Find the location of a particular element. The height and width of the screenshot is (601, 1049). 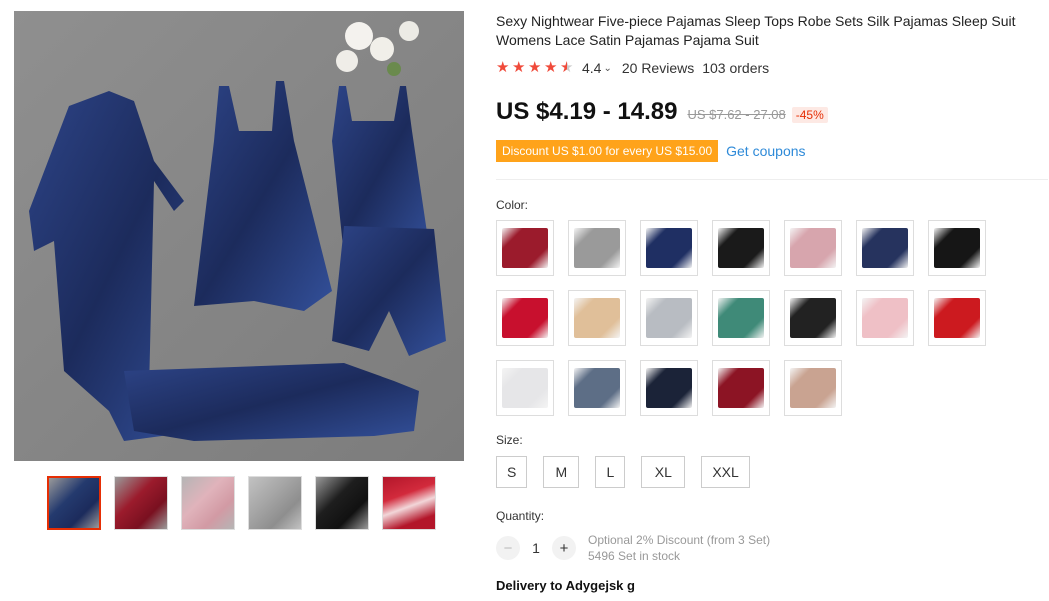

increase-quantity-button: + is located at coordinates (564, 548).